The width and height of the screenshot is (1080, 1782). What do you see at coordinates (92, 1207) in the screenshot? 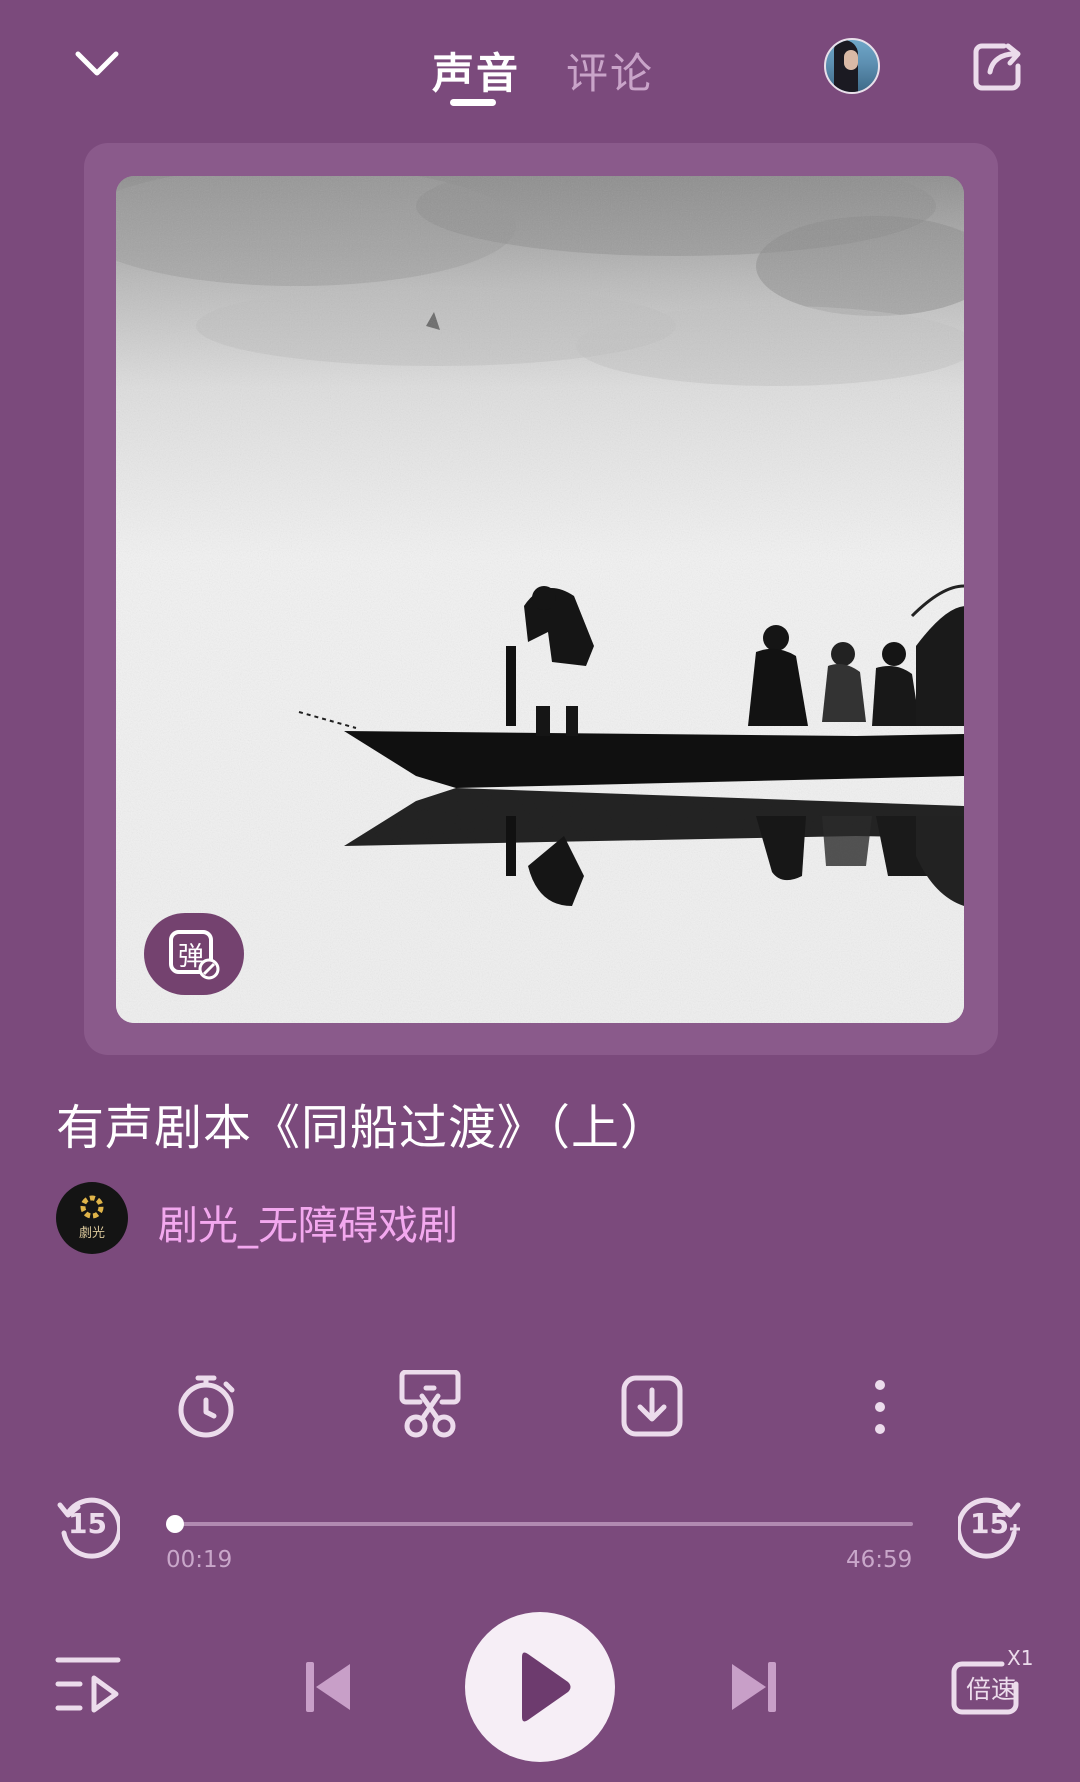
I see `author-logo-icon` at bounding box center [92, 1207].